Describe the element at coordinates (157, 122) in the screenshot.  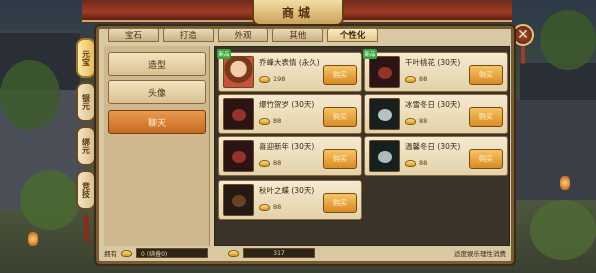
I see `sub-category-chat: 聊天` at that location.